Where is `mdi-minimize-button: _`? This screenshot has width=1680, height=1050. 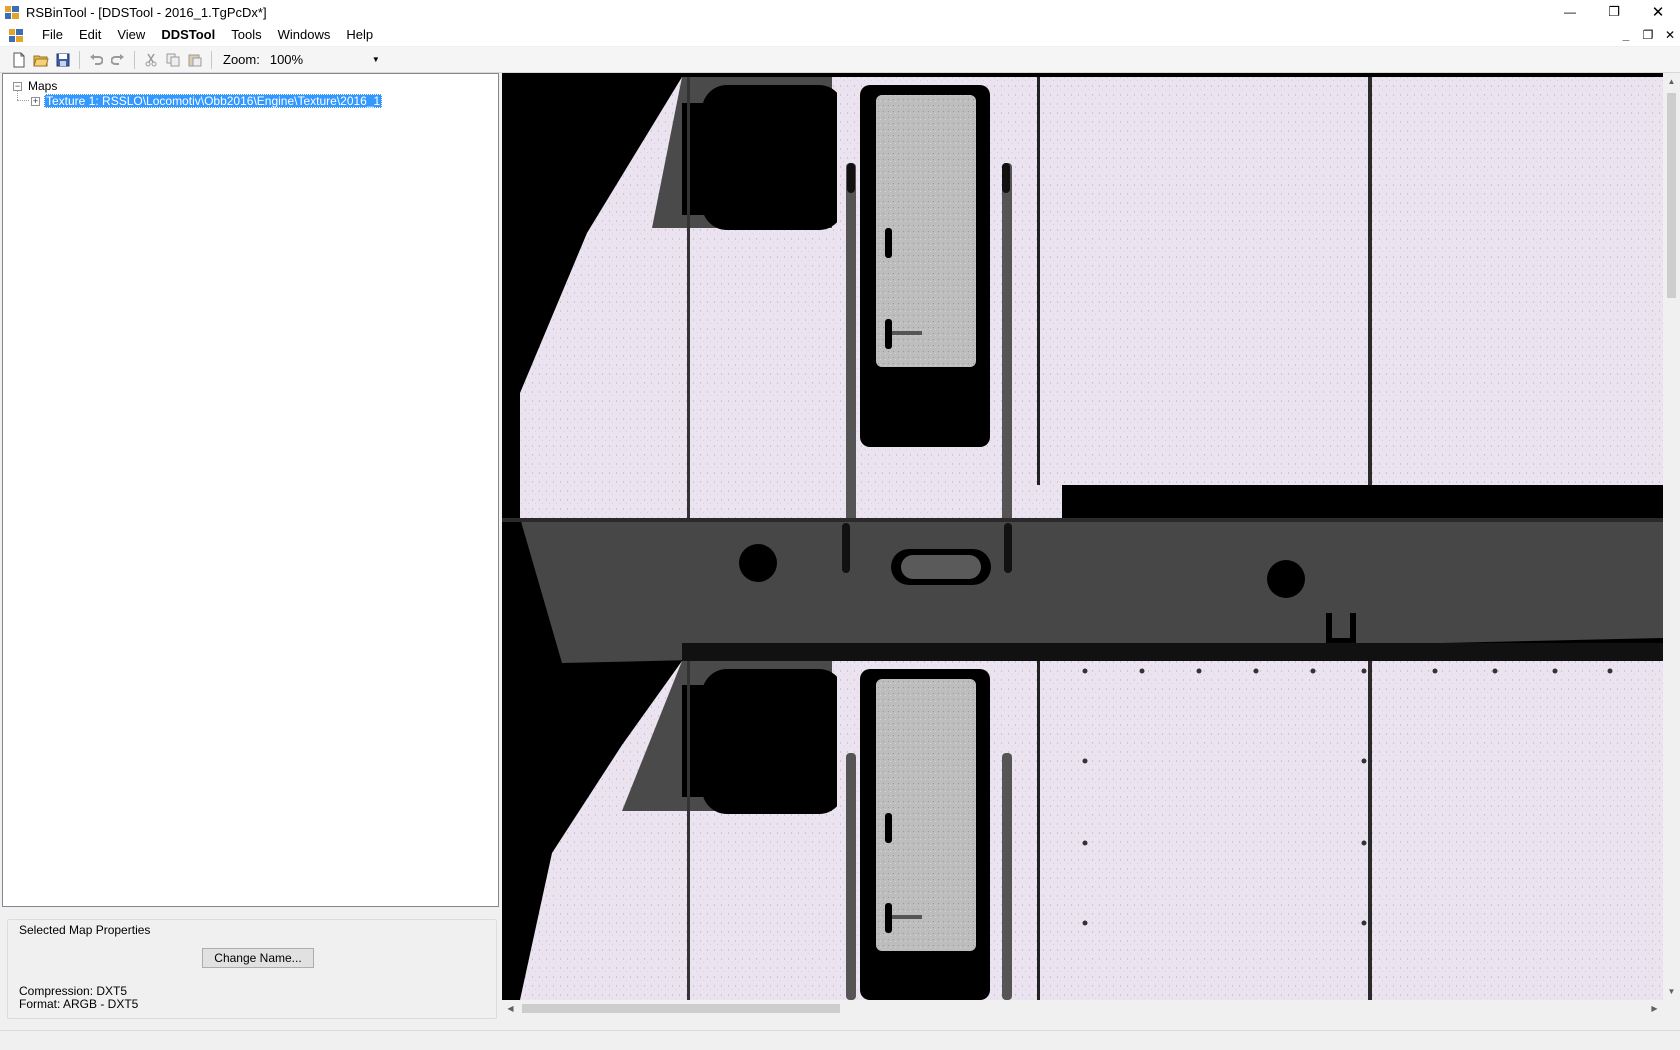 mdi-minimize-button: _ is located at coordinates (1626, 35).